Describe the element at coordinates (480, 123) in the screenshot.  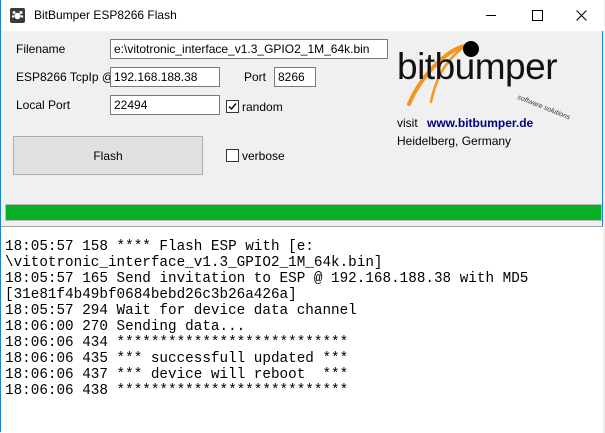
I see `website-link: www.bitbumper.de` at that location.